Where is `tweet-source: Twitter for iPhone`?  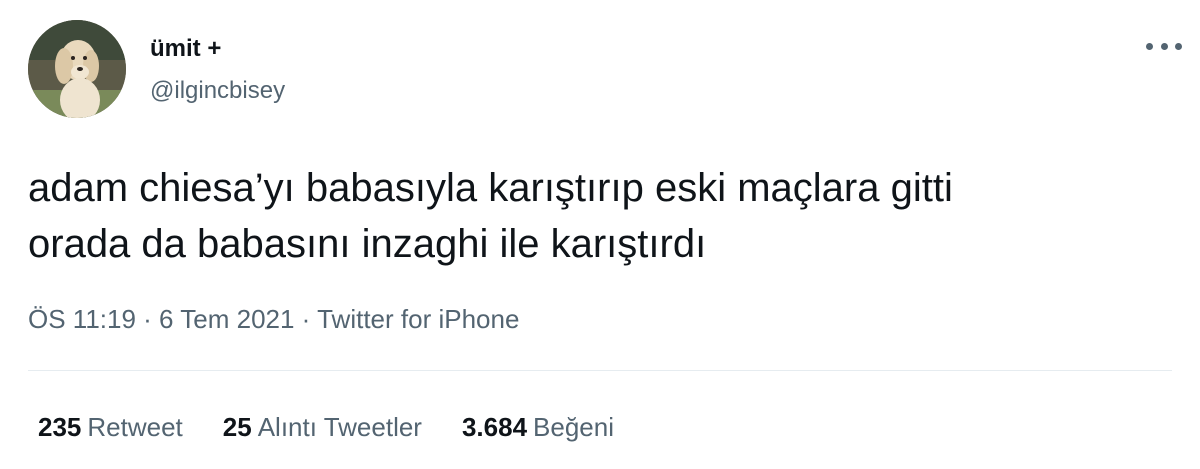 tweet-source: Twitter for iPhone is located at coordinates (418, 319).